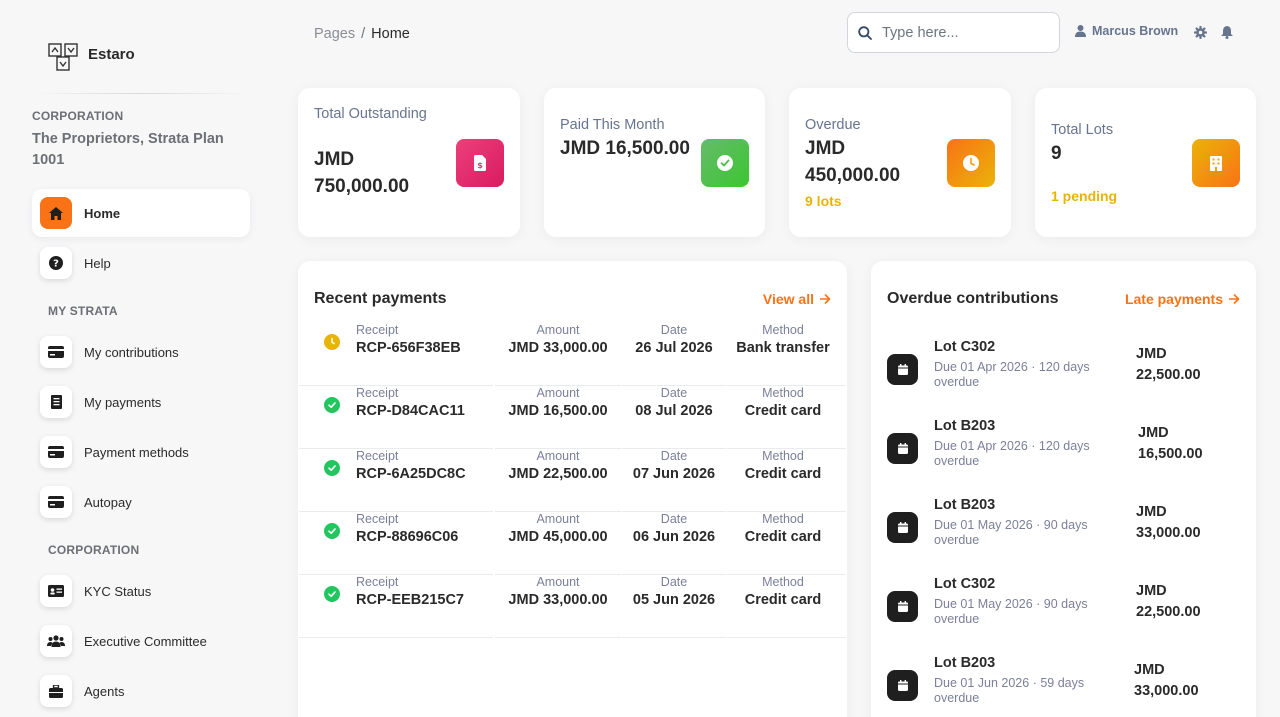  I want to click on payment-method: Credit card, so click(783, 411).